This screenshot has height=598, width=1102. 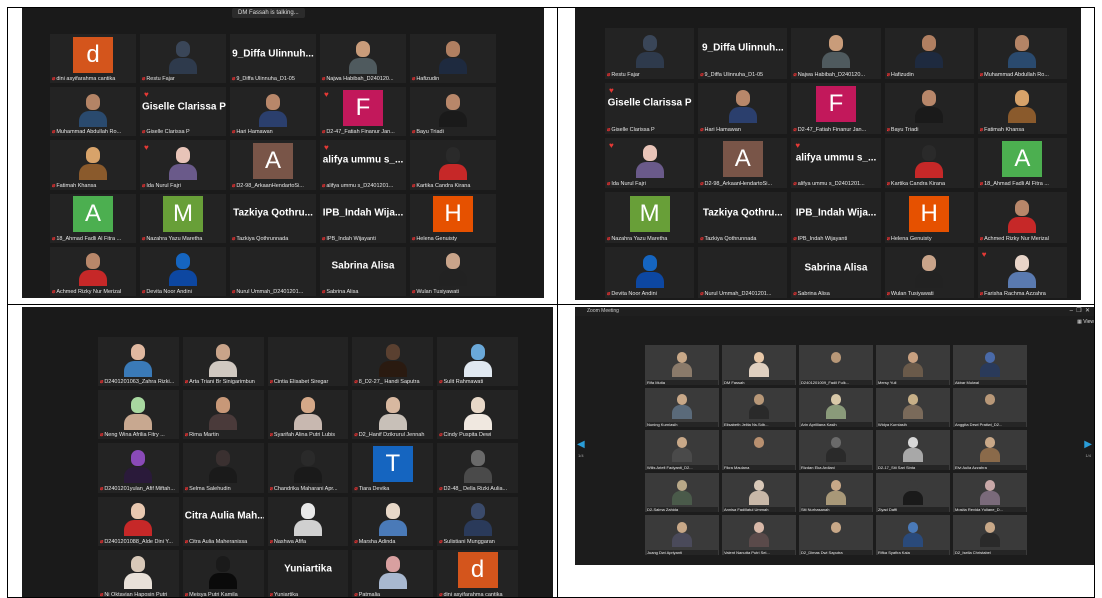 I want to click on next-page-arrow-icon: ▶, so click(x=1088, y=444).